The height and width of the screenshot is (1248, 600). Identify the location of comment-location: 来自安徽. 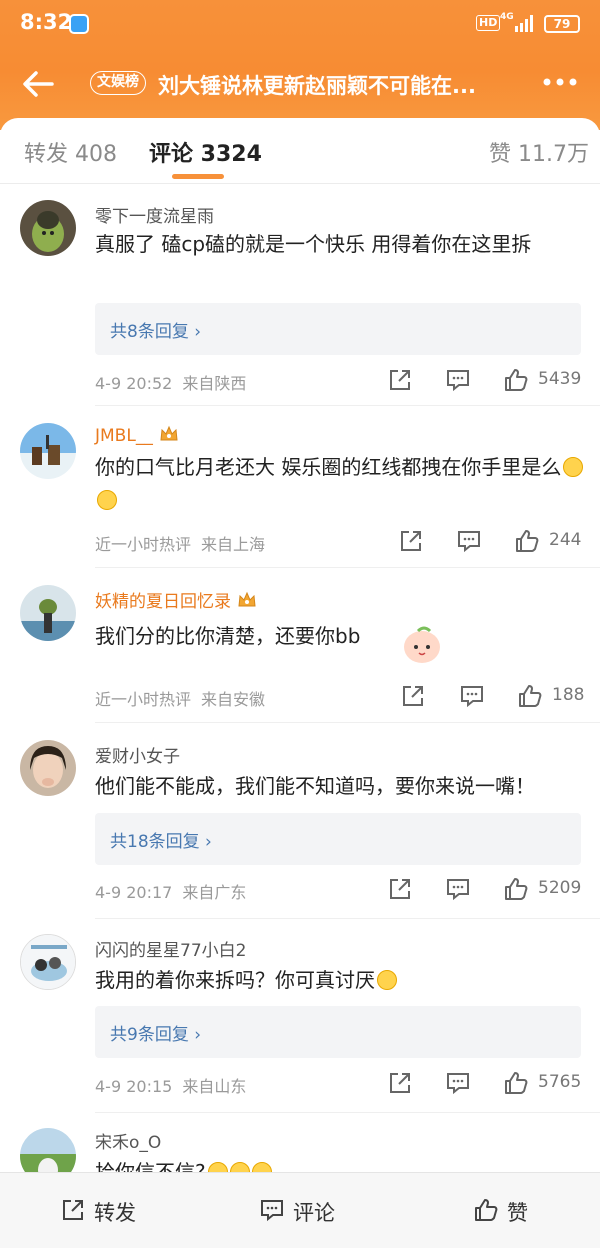
(233, 699).